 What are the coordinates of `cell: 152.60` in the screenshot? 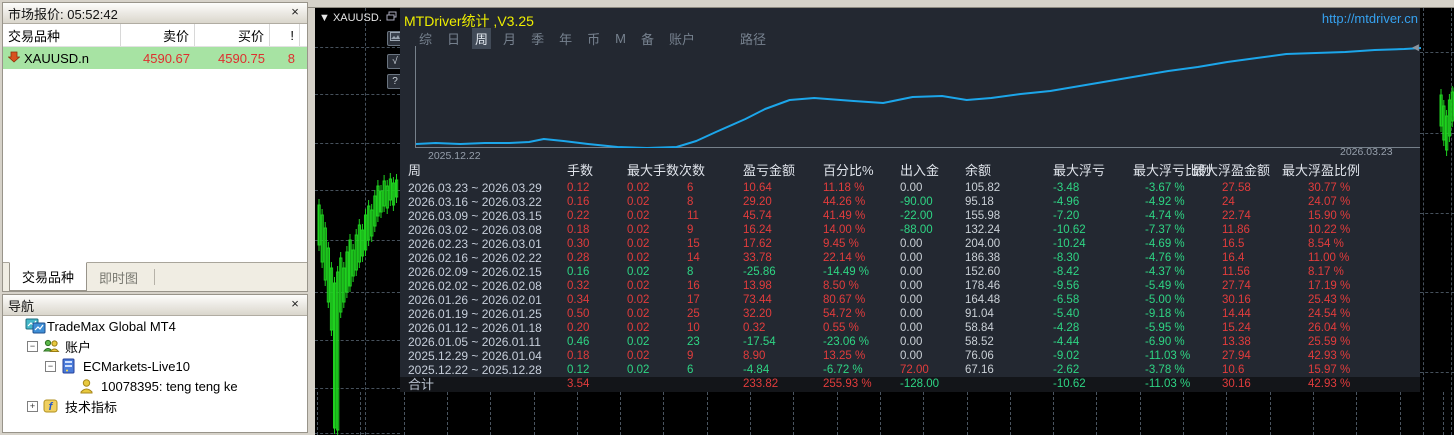 It's located at (983, 272).